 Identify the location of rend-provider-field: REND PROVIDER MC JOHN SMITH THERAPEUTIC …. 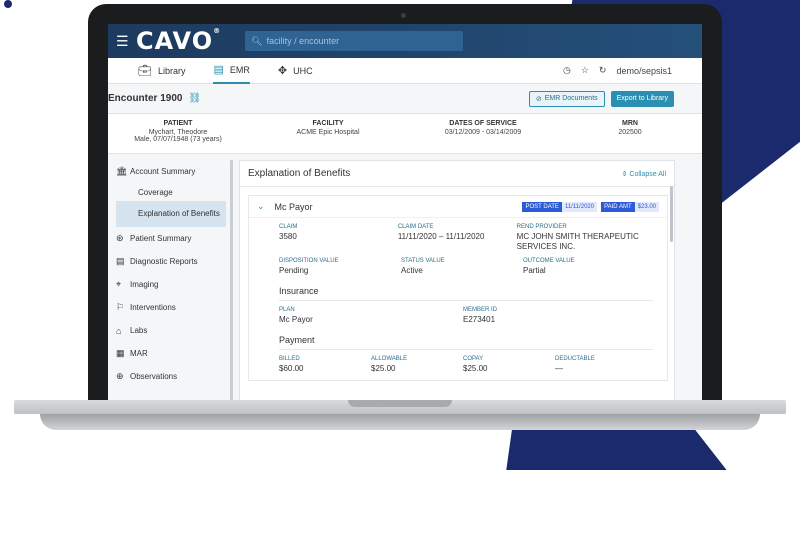
(585, 238).